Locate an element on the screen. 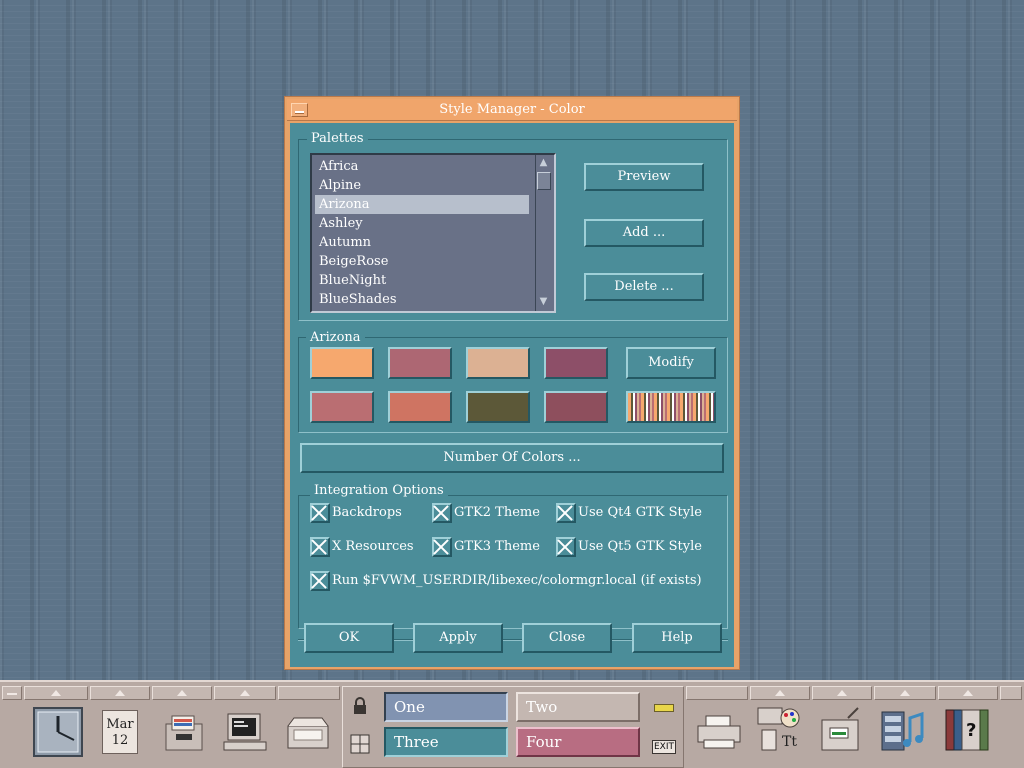  subpanel-toggle-calendar is located at coordinates (120, 693).